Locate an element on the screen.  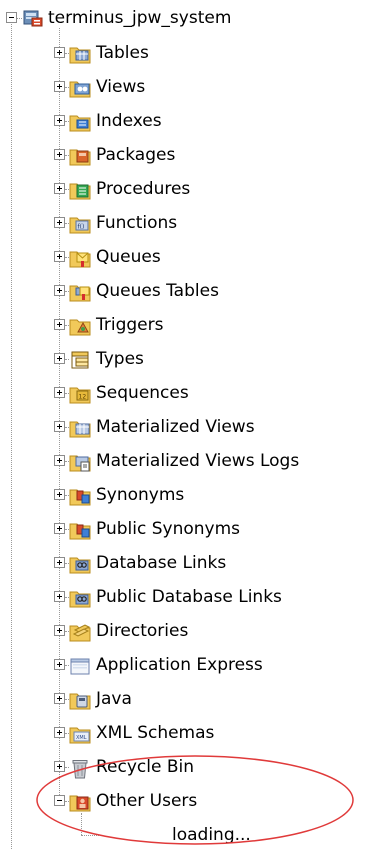
xml-schema-folder-icon: XML is located at coordinates (79, 733).